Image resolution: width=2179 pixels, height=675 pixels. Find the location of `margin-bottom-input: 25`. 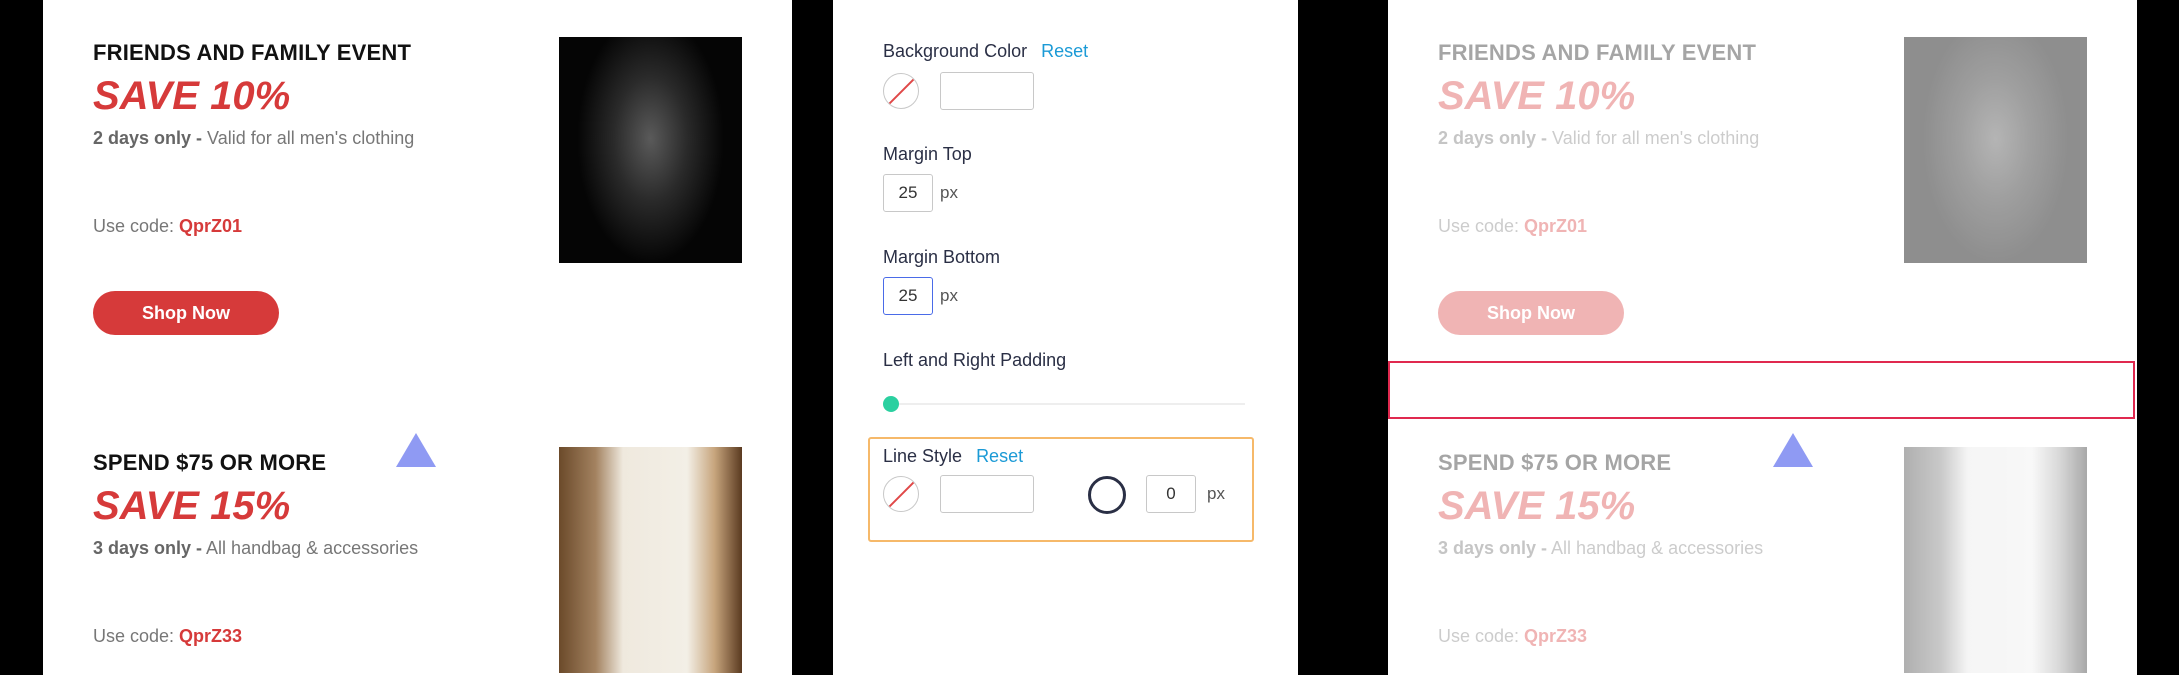

margin-bottom-input: 25 is located at coordinates (908, 296).